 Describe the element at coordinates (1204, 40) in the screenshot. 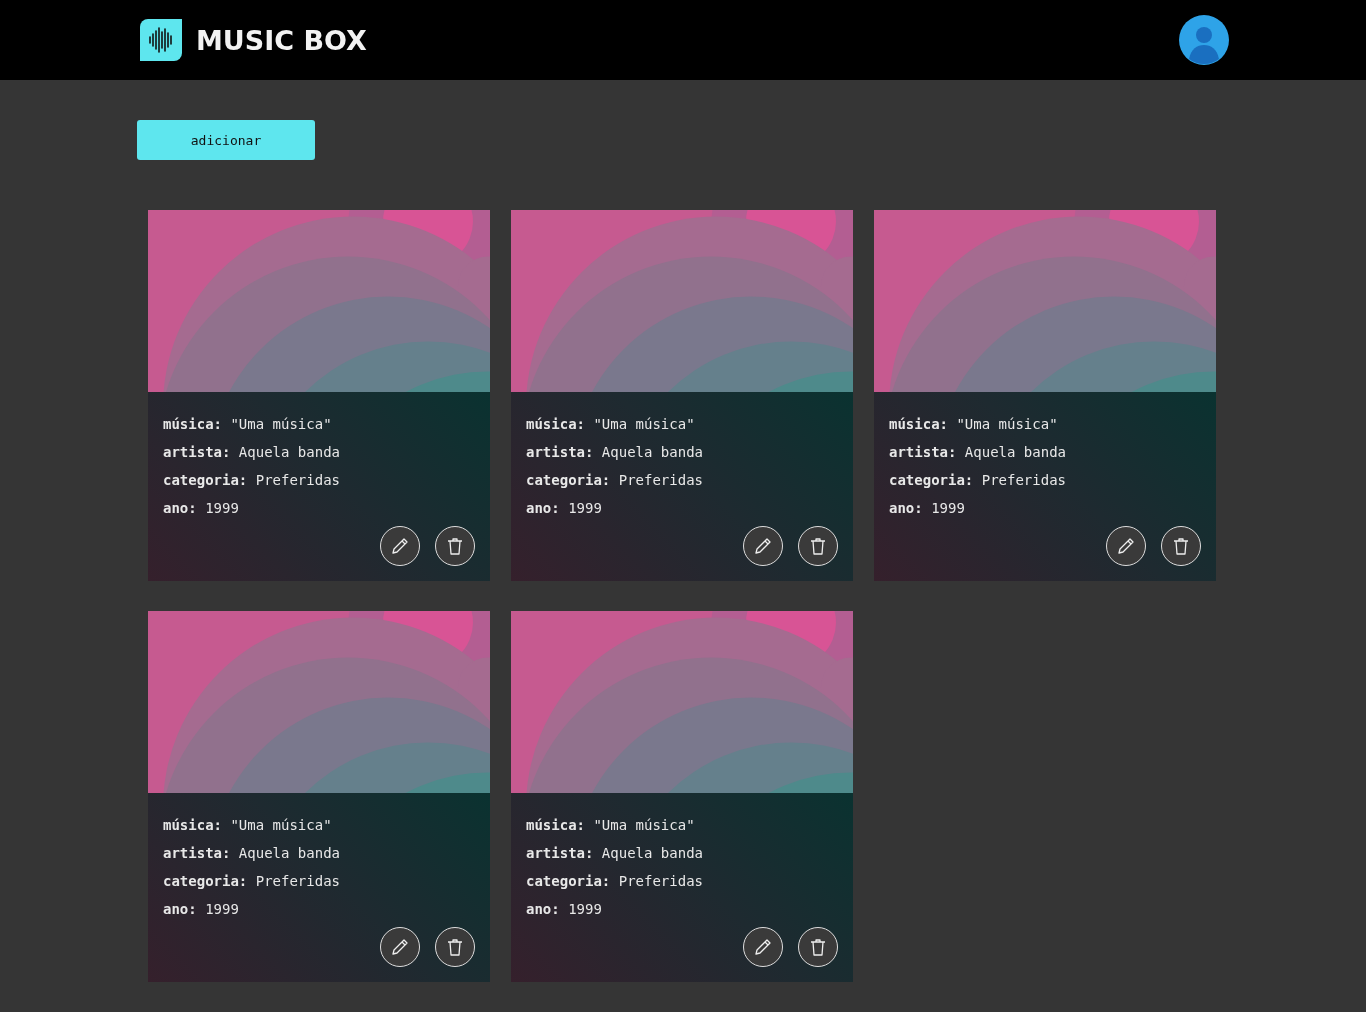

I see `avatar-icon` at that location.